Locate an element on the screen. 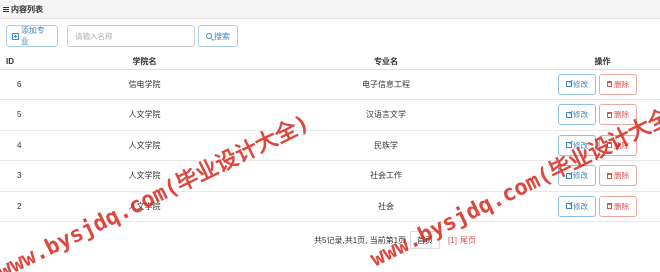 Image resolution: width=660 pixels, height=272 pixels. table-header-row: ID 学院名 专业名 操作 is located at coordinates (330, 62).